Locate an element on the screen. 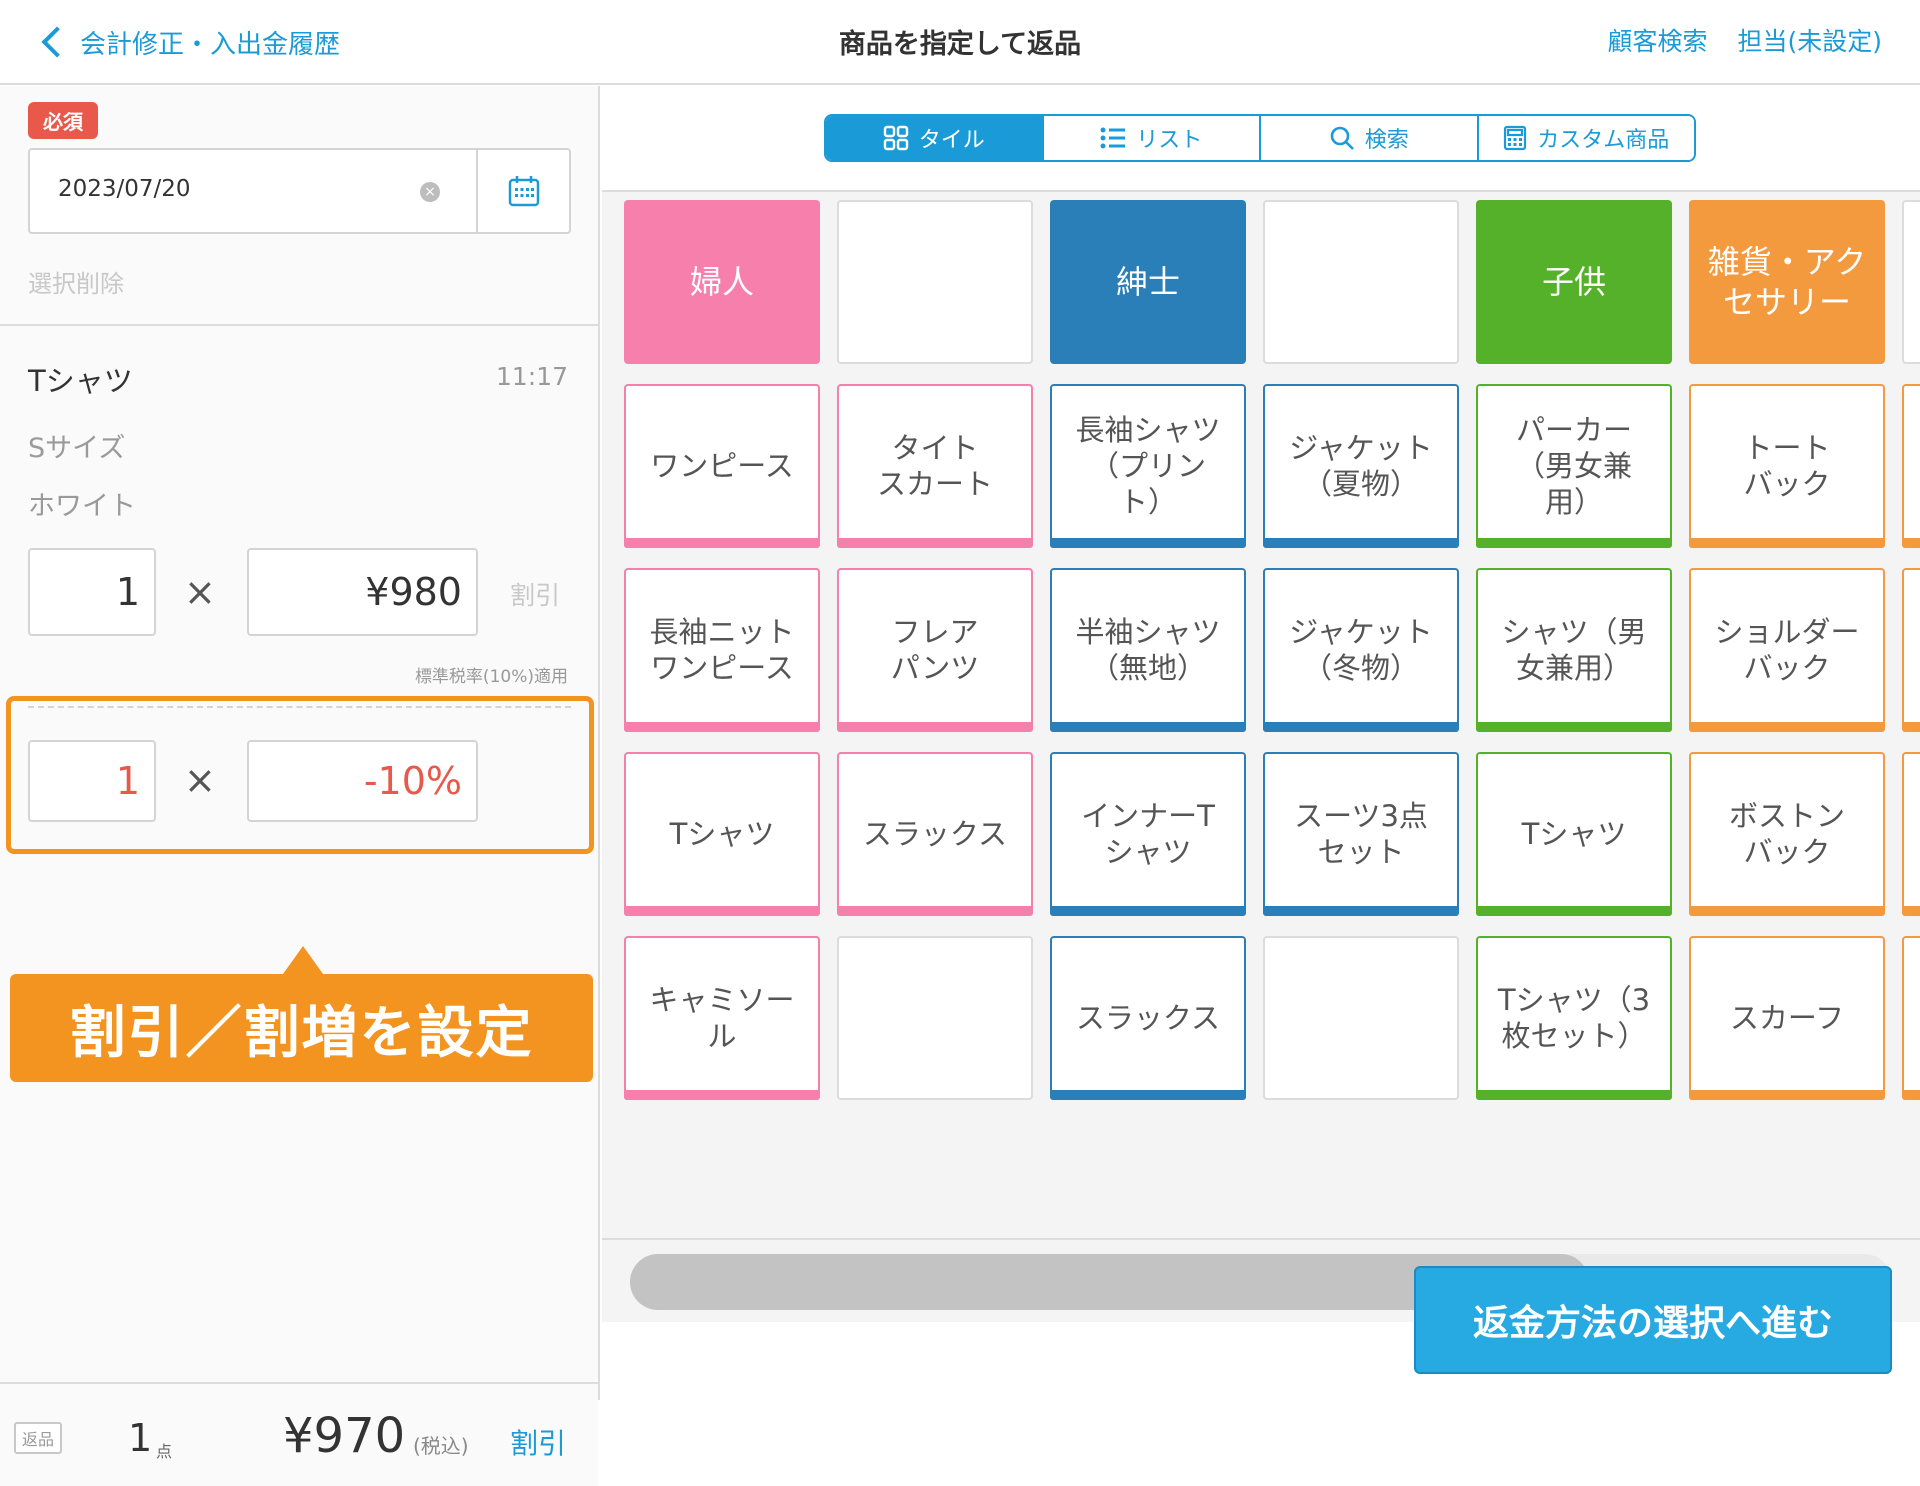  clear-icon: × is located at coordinates (430, 192).